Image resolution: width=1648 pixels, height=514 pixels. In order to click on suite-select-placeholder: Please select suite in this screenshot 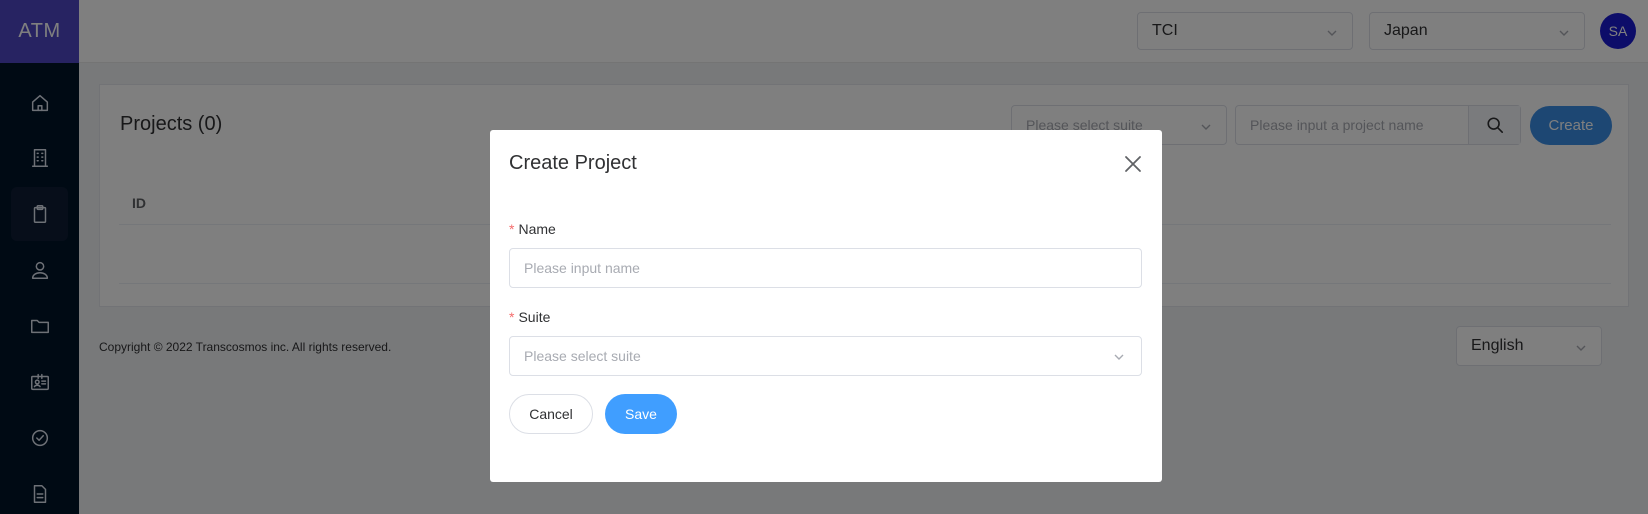, I will do `click(582, 356)`.